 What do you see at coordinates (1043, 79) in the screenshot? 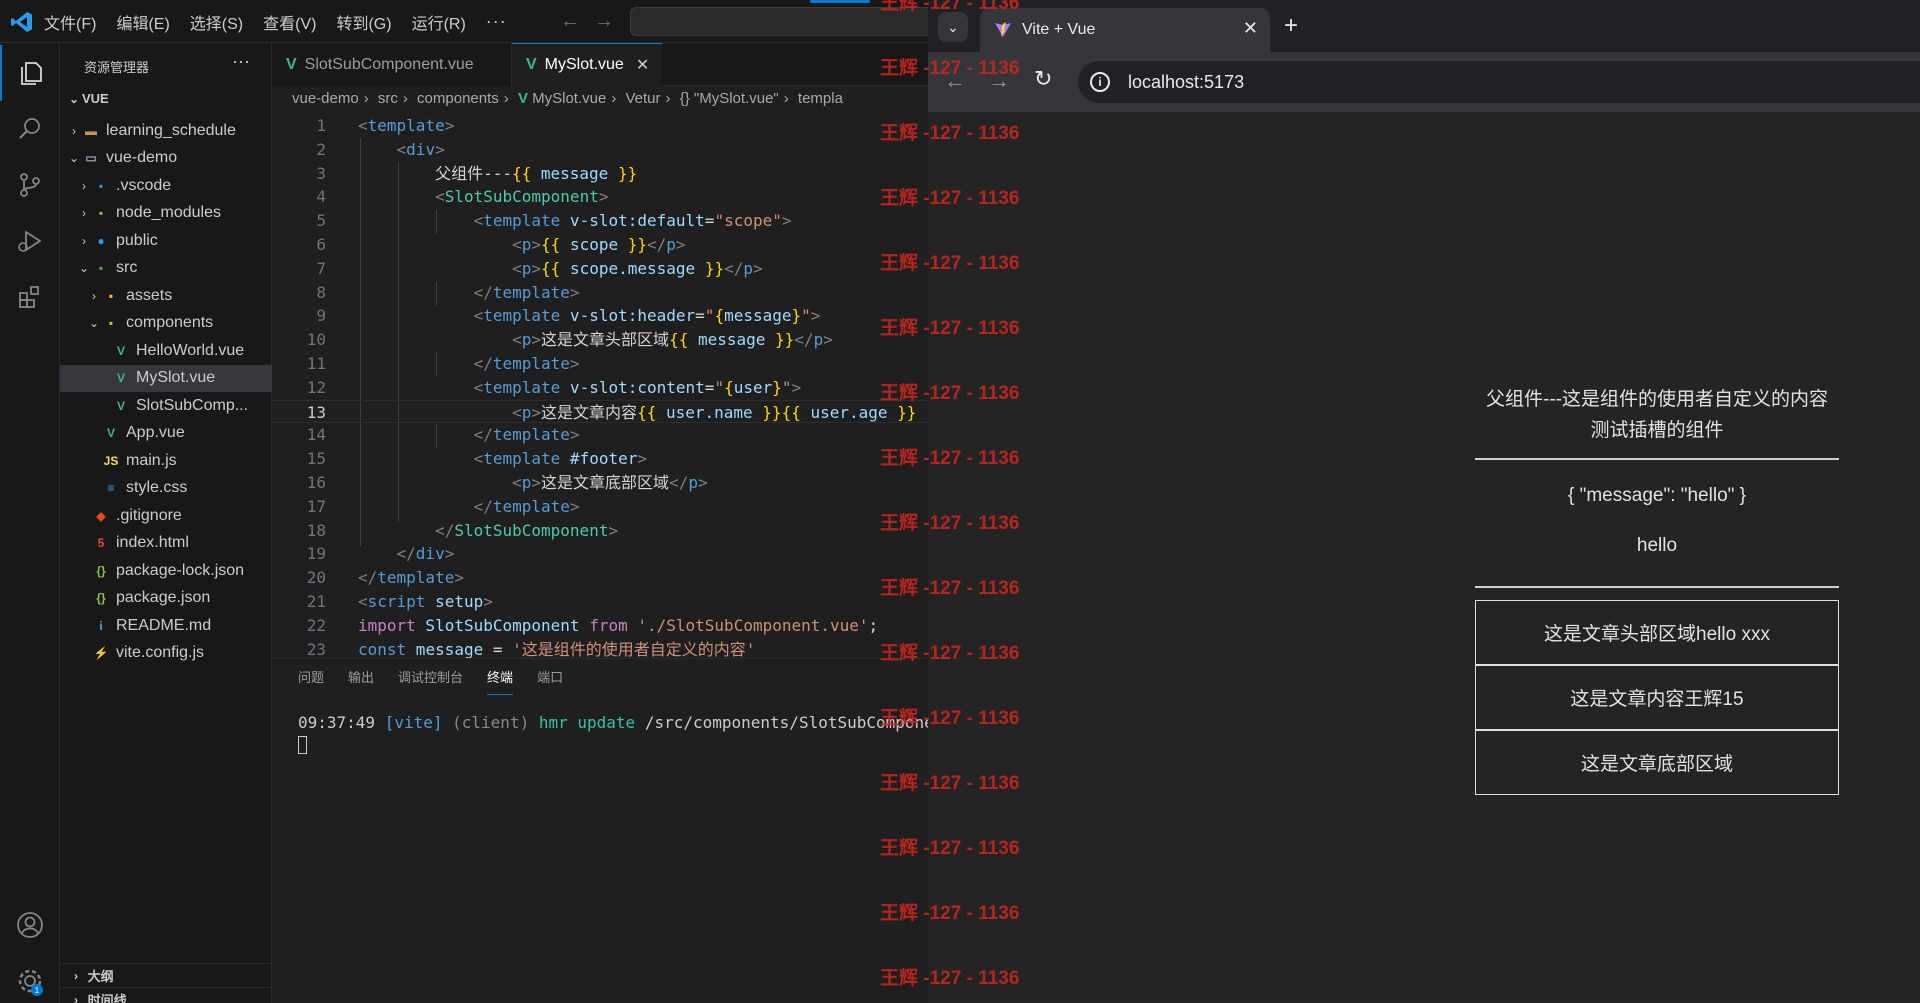
I see `reload-icon: ↻` at bounding box center [1043, 79].